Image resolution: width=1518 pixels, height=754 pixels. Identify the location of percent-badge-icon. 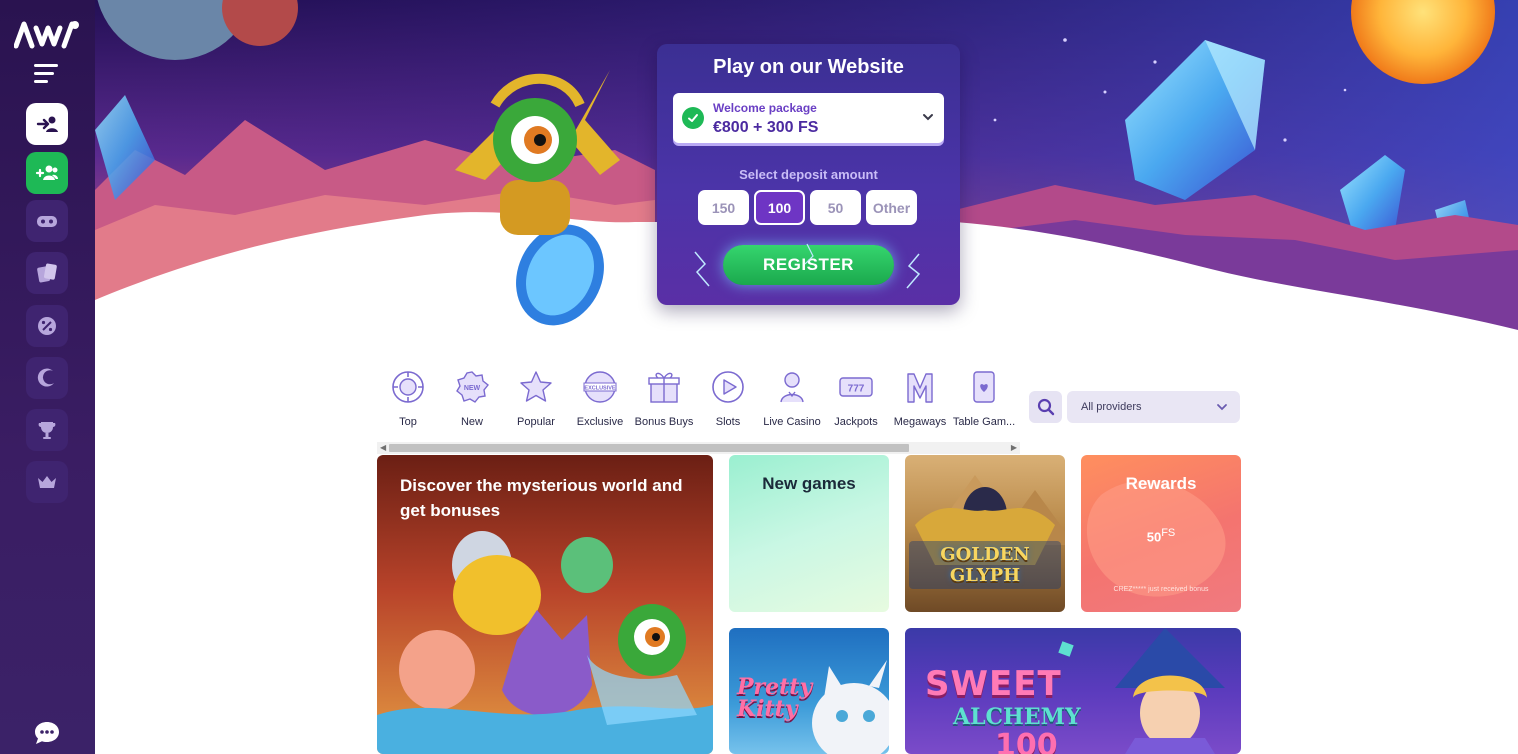
(47, 326).